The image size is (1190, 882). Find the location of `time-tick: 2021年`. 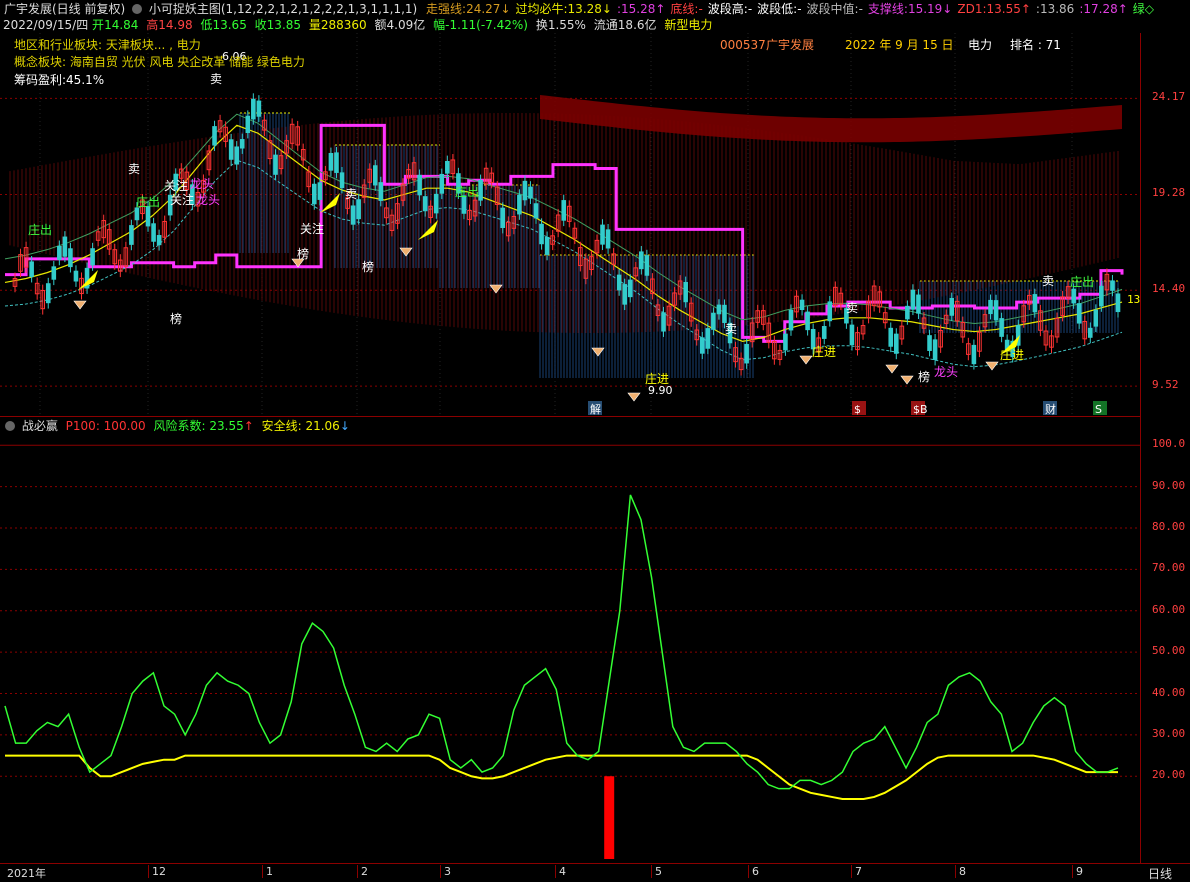

time-tick: 2021年 is located at coordinates (26, 873).